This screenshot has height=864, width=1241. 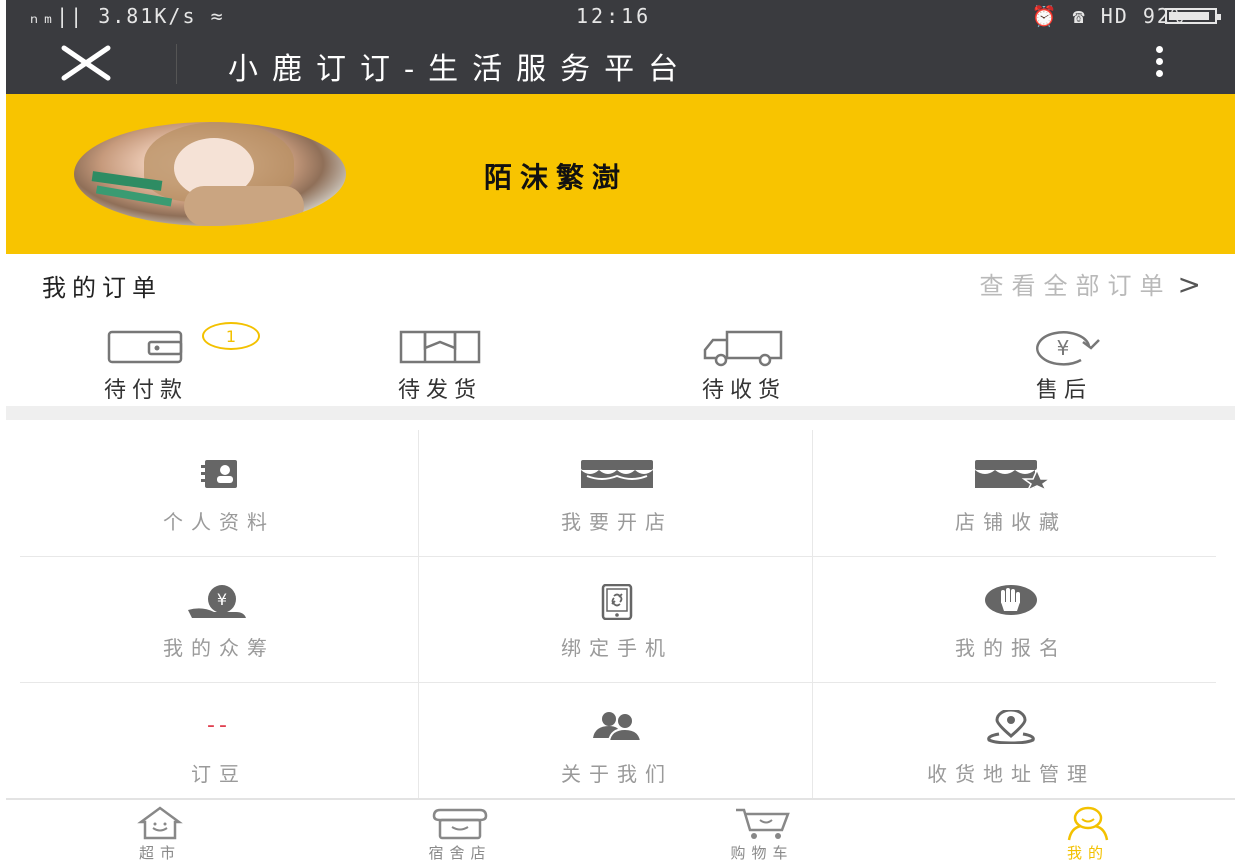 What do you see at coordinates (617, 774) in the screenshot?
I see `feature-label: 关于我们` at bounding box center [617, 774].